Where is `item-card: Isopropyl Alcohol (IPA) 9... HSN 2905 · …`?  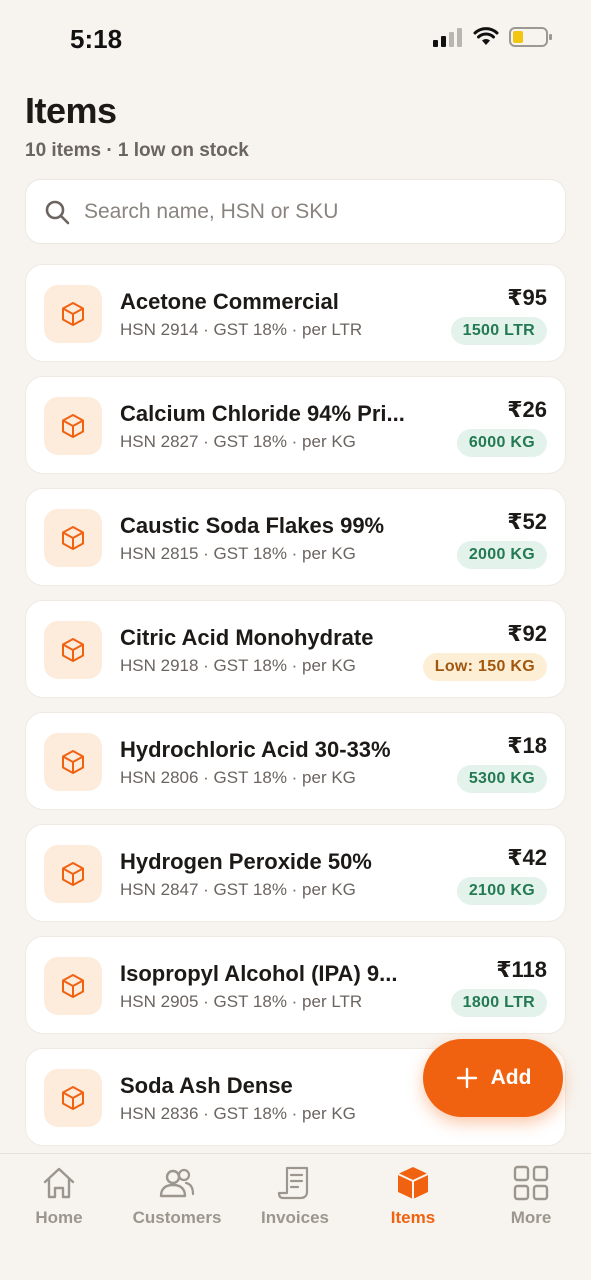 item-card: Isopropyl Alcohol (IPA) 9... HSN 2905 · … is located at coordinates (295, 985).